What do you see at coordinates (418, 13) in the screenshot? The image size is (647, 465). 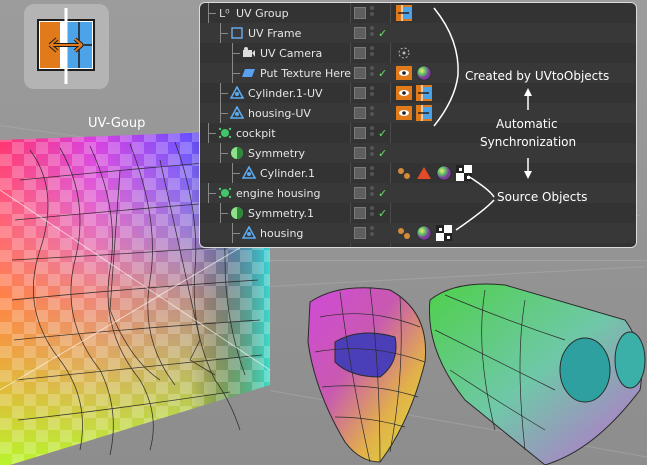 I see `object-row: L⁰ UV Group` at bounding box center [418, 13].